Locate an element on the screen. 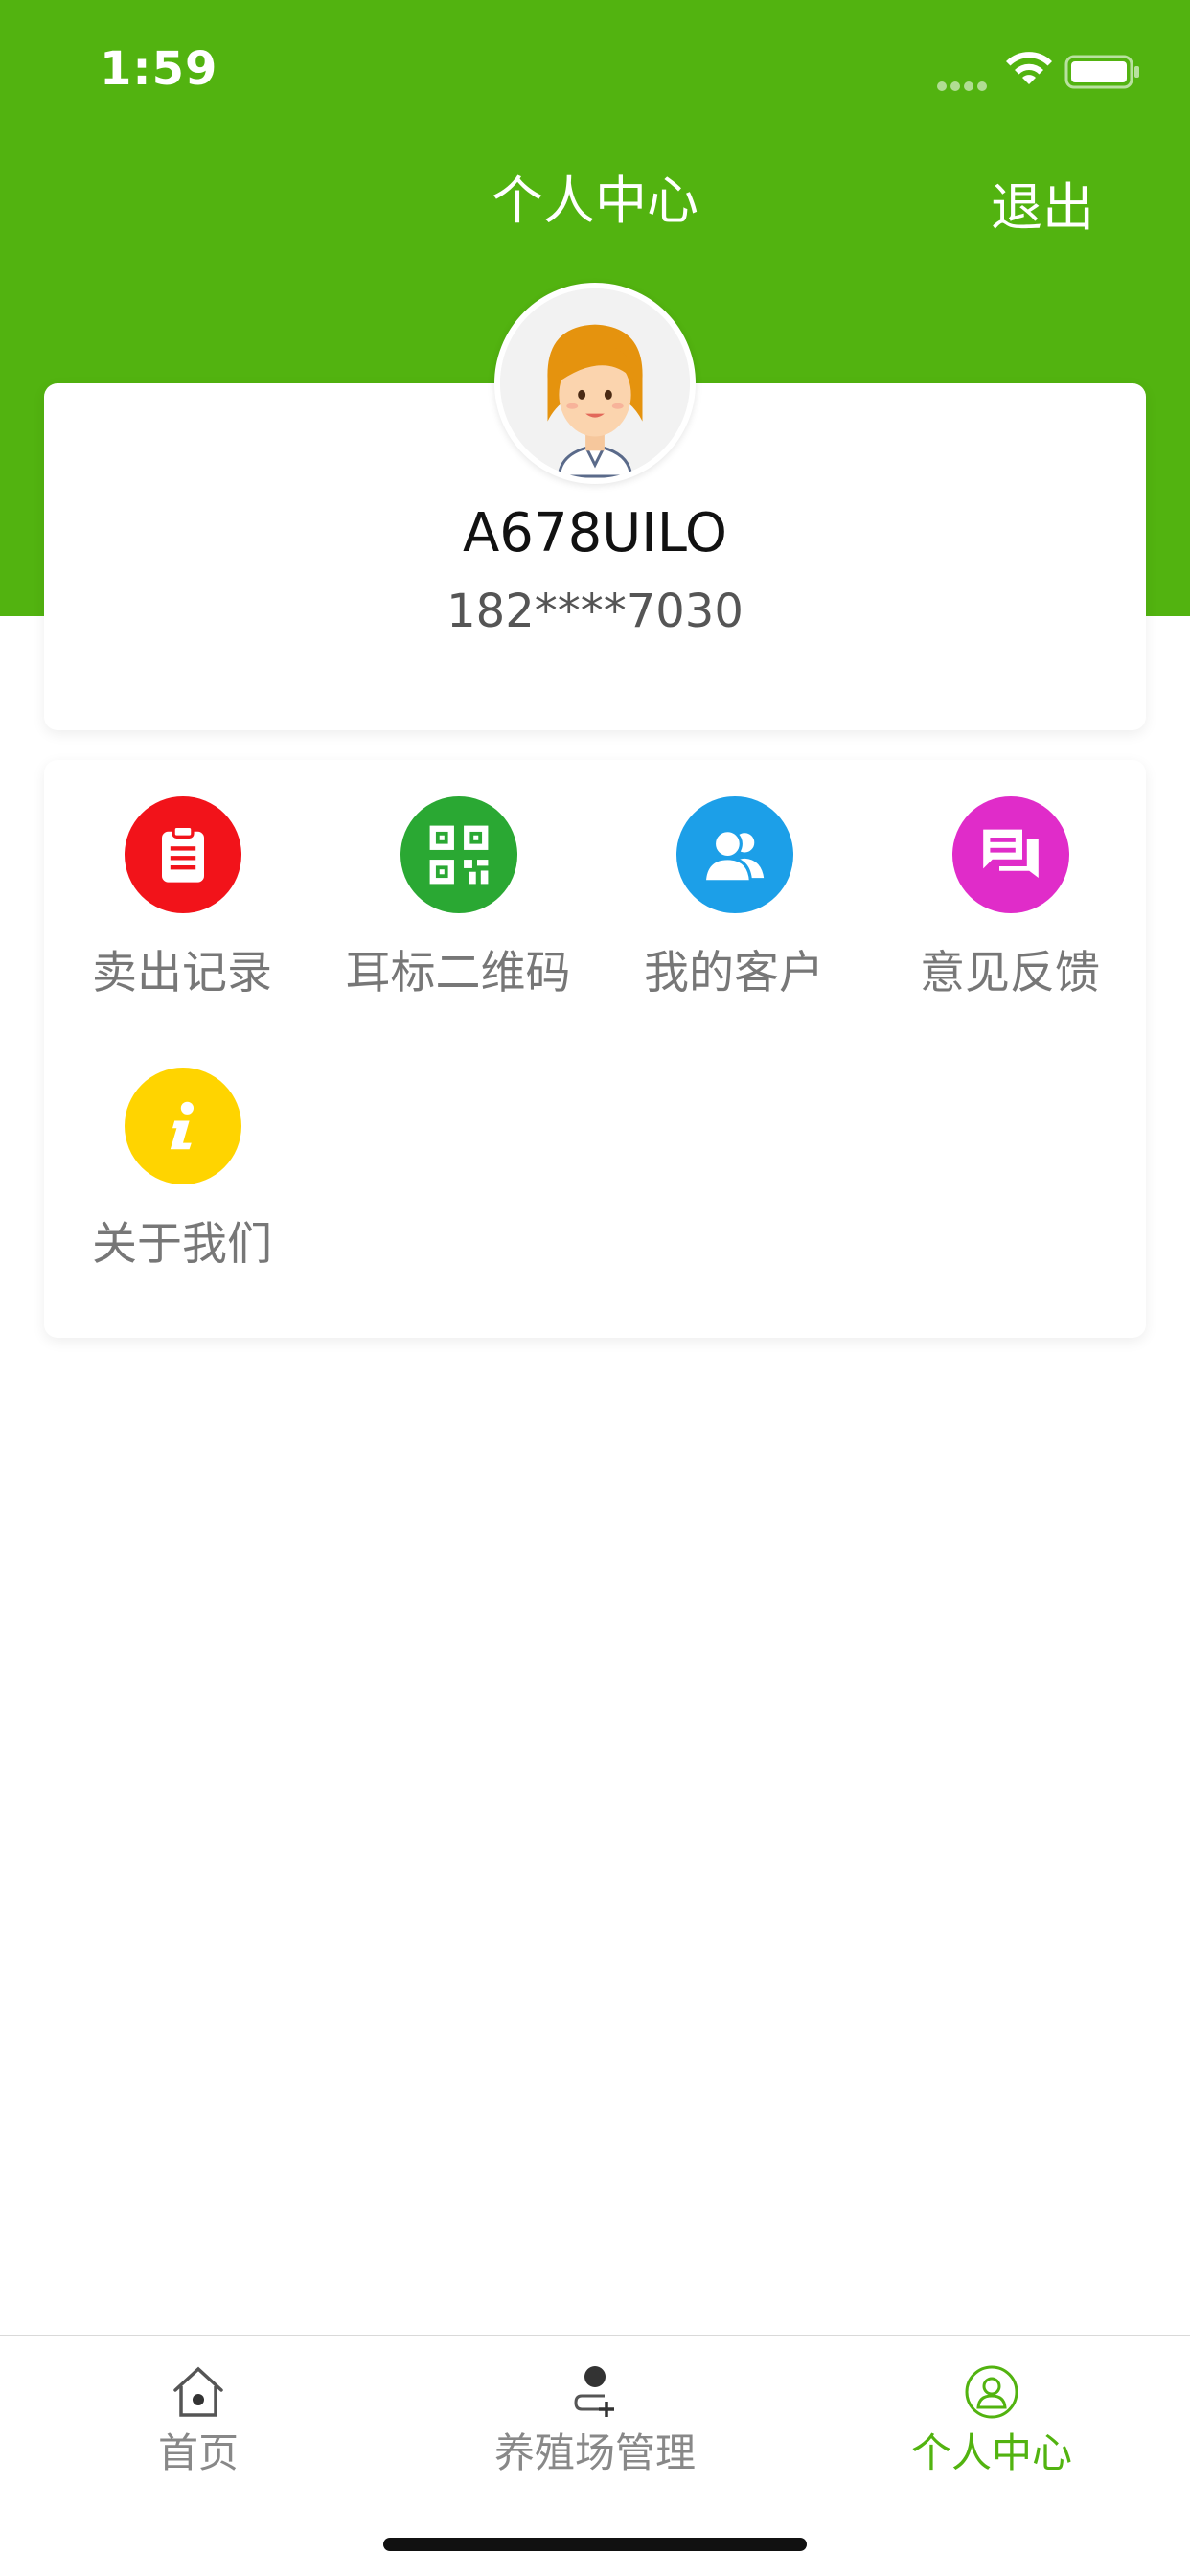  tab-home: 首页 is located at coordinates (199, 2432).